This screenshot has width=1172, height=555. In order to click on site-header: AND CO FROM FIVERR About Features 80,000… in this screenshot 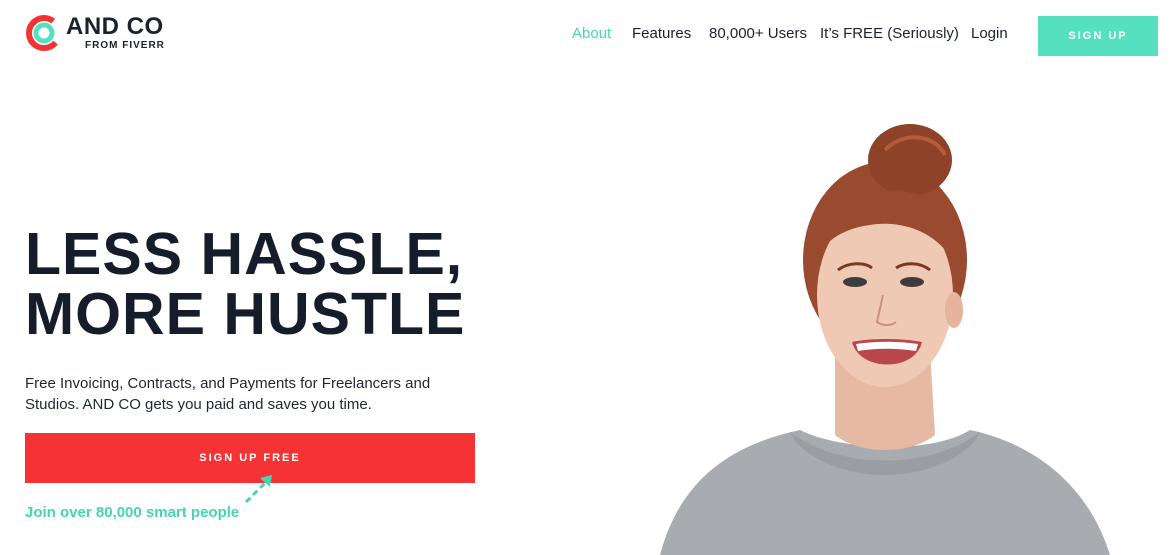, I will do `click(586, 35)`.